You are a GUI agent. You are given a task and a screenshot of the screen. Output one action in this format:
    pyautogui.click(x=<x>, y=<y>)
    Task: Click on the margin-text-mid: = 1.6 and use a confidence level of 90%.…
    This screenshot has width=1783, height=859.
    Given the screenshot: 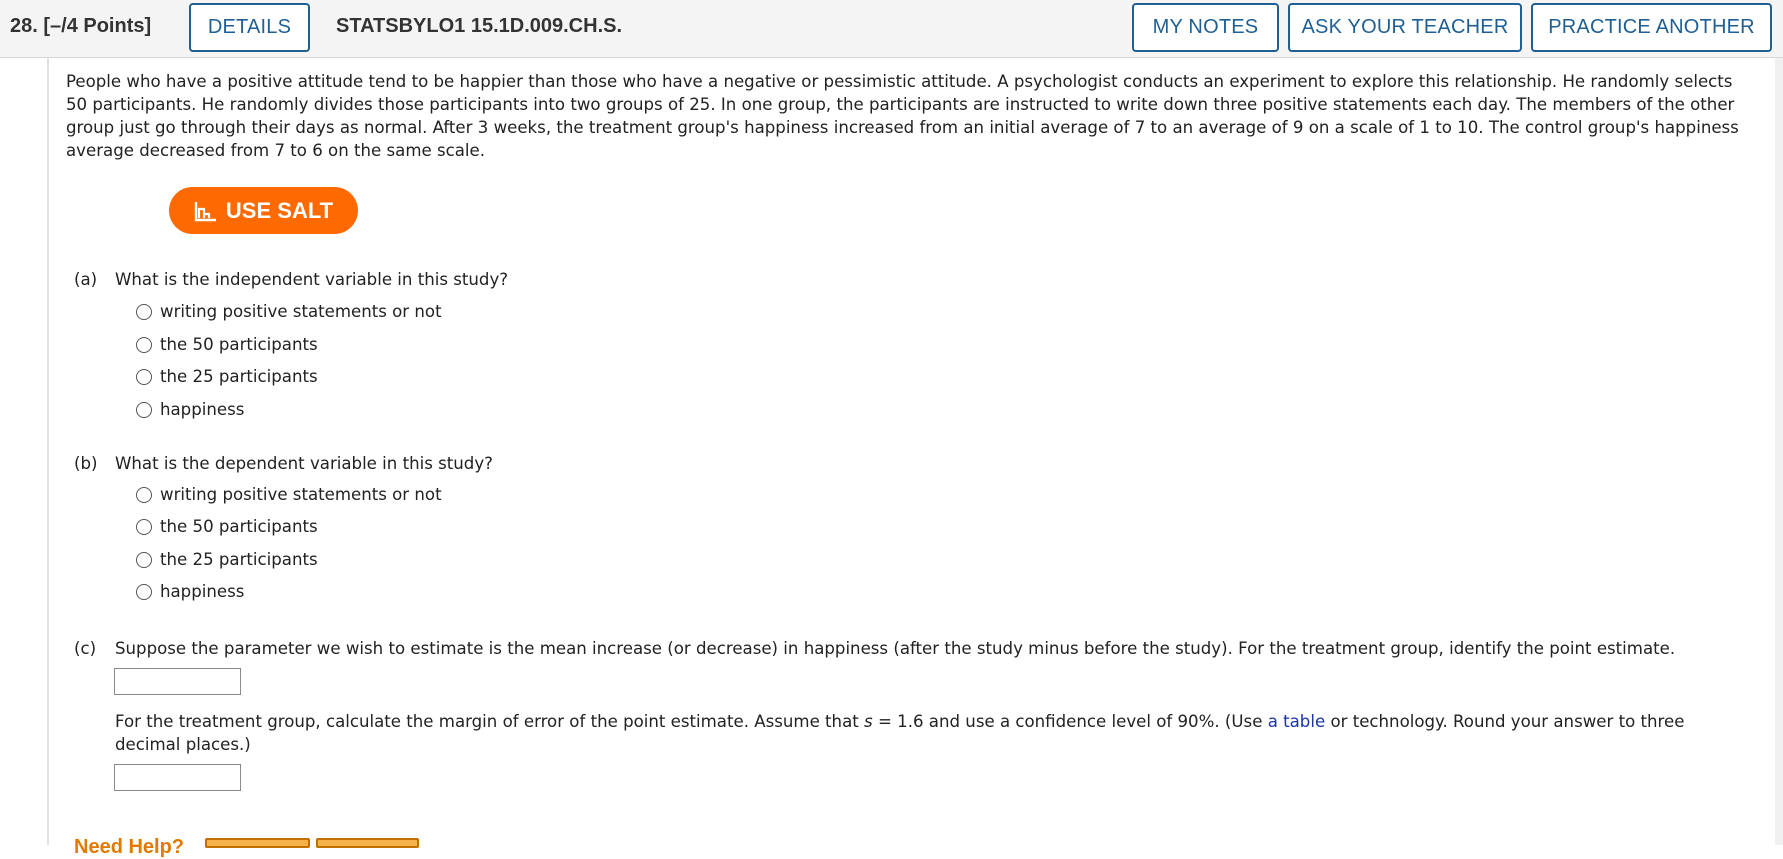 What is the action you would take?
    pyautogui.click(x=1070, y=721)
    